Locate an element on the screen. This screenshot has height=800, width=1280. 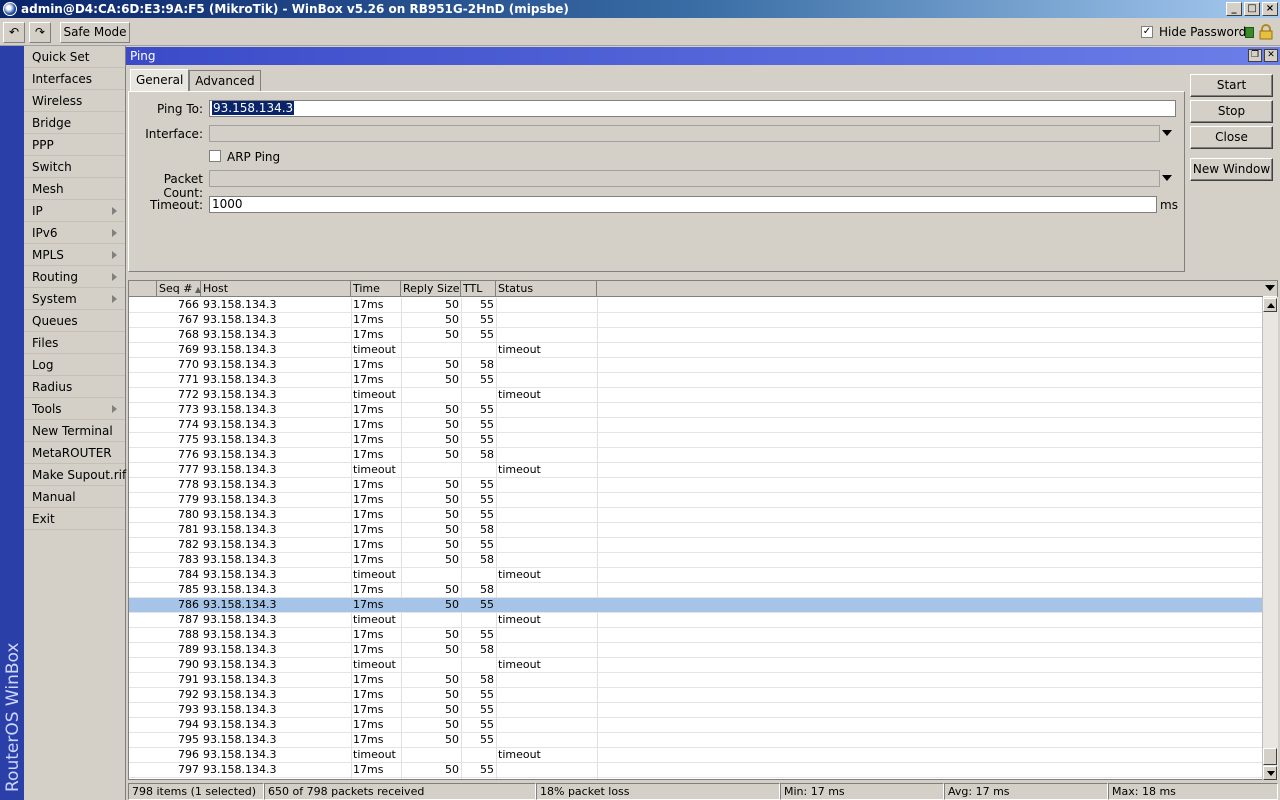
table-row: 775 93.158.134.3 17ms 50 55 is located at coordinates (696, 440).